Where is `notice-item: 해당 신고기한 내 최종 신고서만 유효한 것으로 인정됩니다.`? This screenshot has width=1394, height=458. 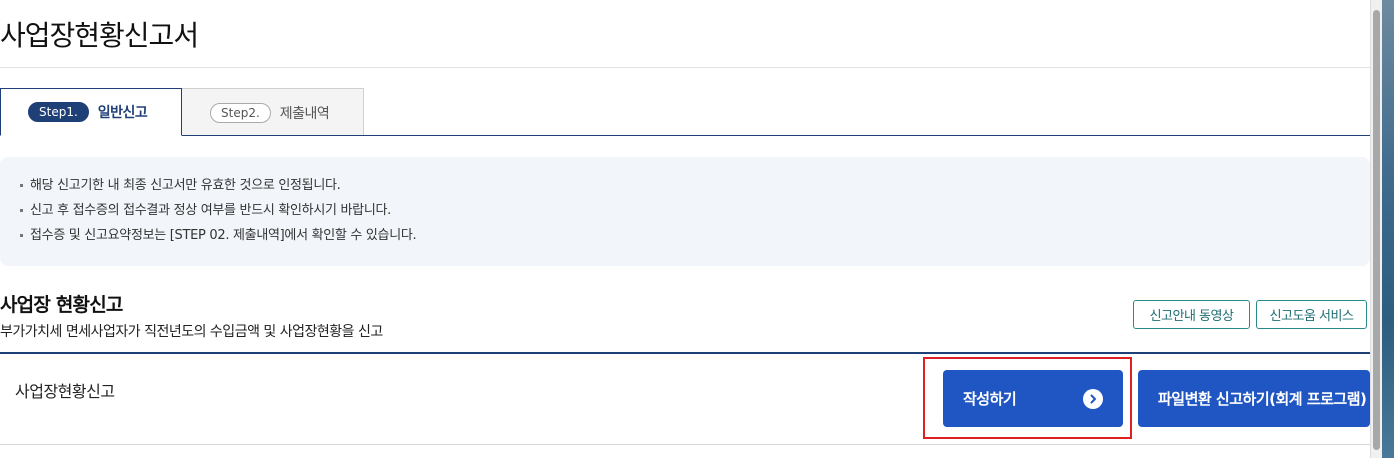 notice-item: 해당 신고기한 내 최종 신고서만 유효한 것으로 인정됩니다. is located at coordinates (694, 189).